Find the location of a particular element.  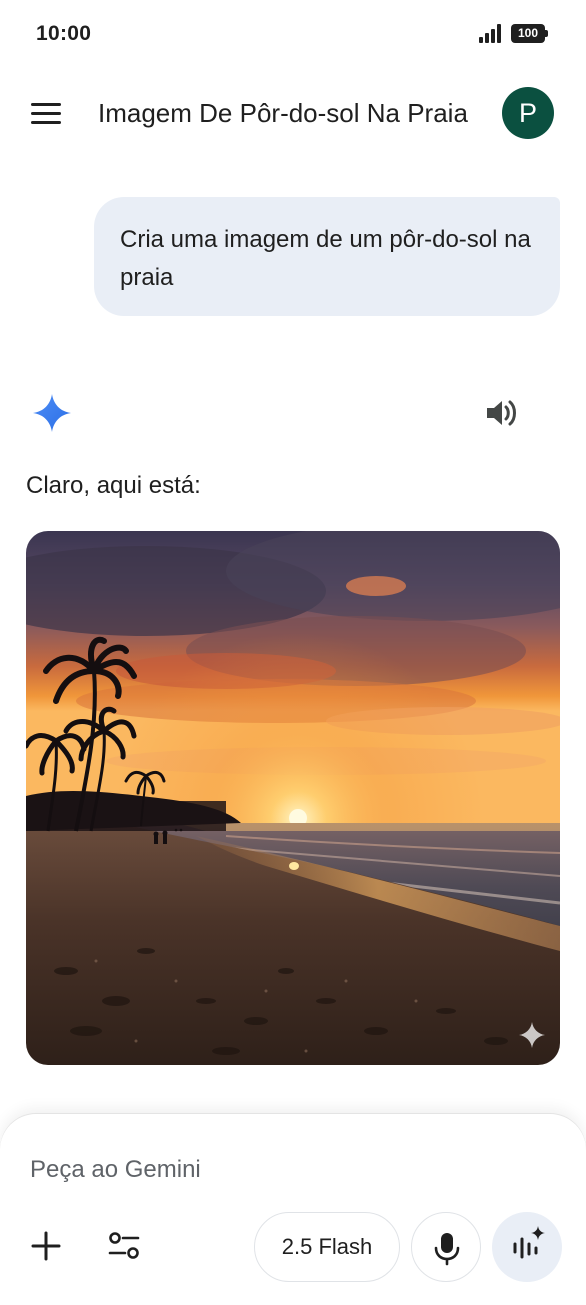

response-text: Claro, aqui está: is located at coordinates (113, 485).